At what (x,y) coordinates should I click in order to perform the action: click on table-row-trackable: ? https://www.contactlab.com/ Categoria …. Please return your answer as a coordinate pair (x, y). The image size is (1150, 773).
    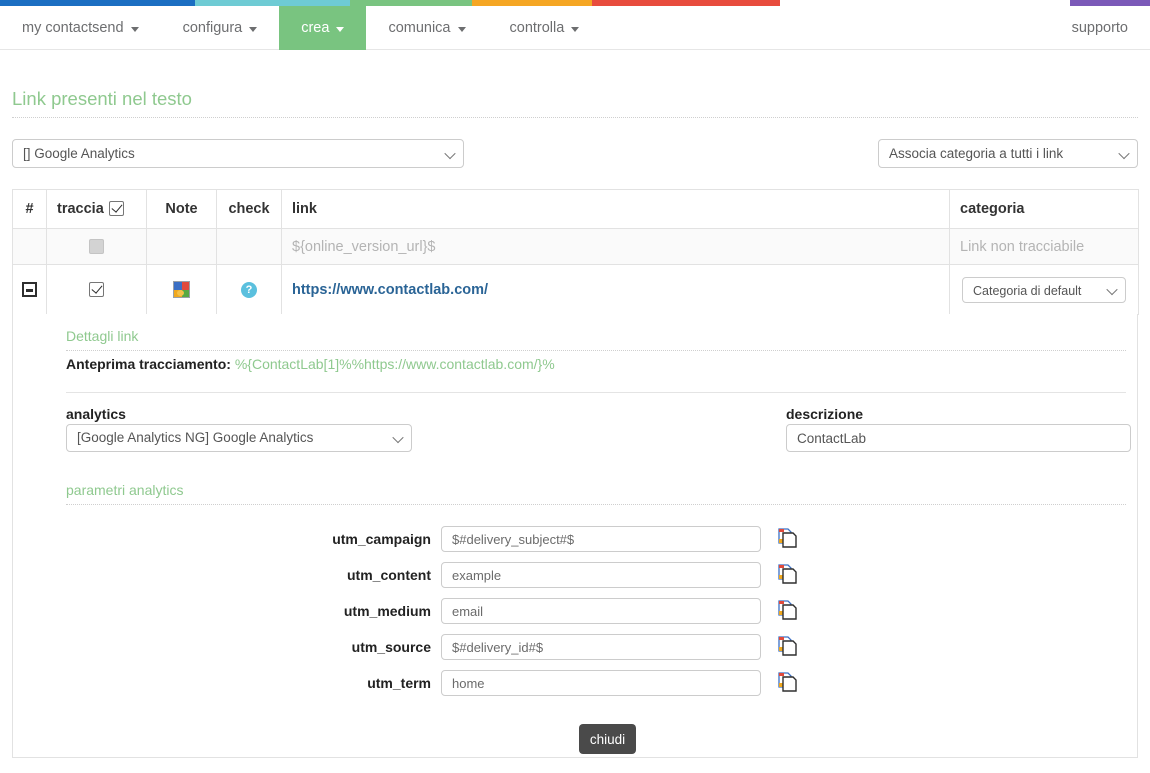
    Looking at the image, I should click on (575, 289).